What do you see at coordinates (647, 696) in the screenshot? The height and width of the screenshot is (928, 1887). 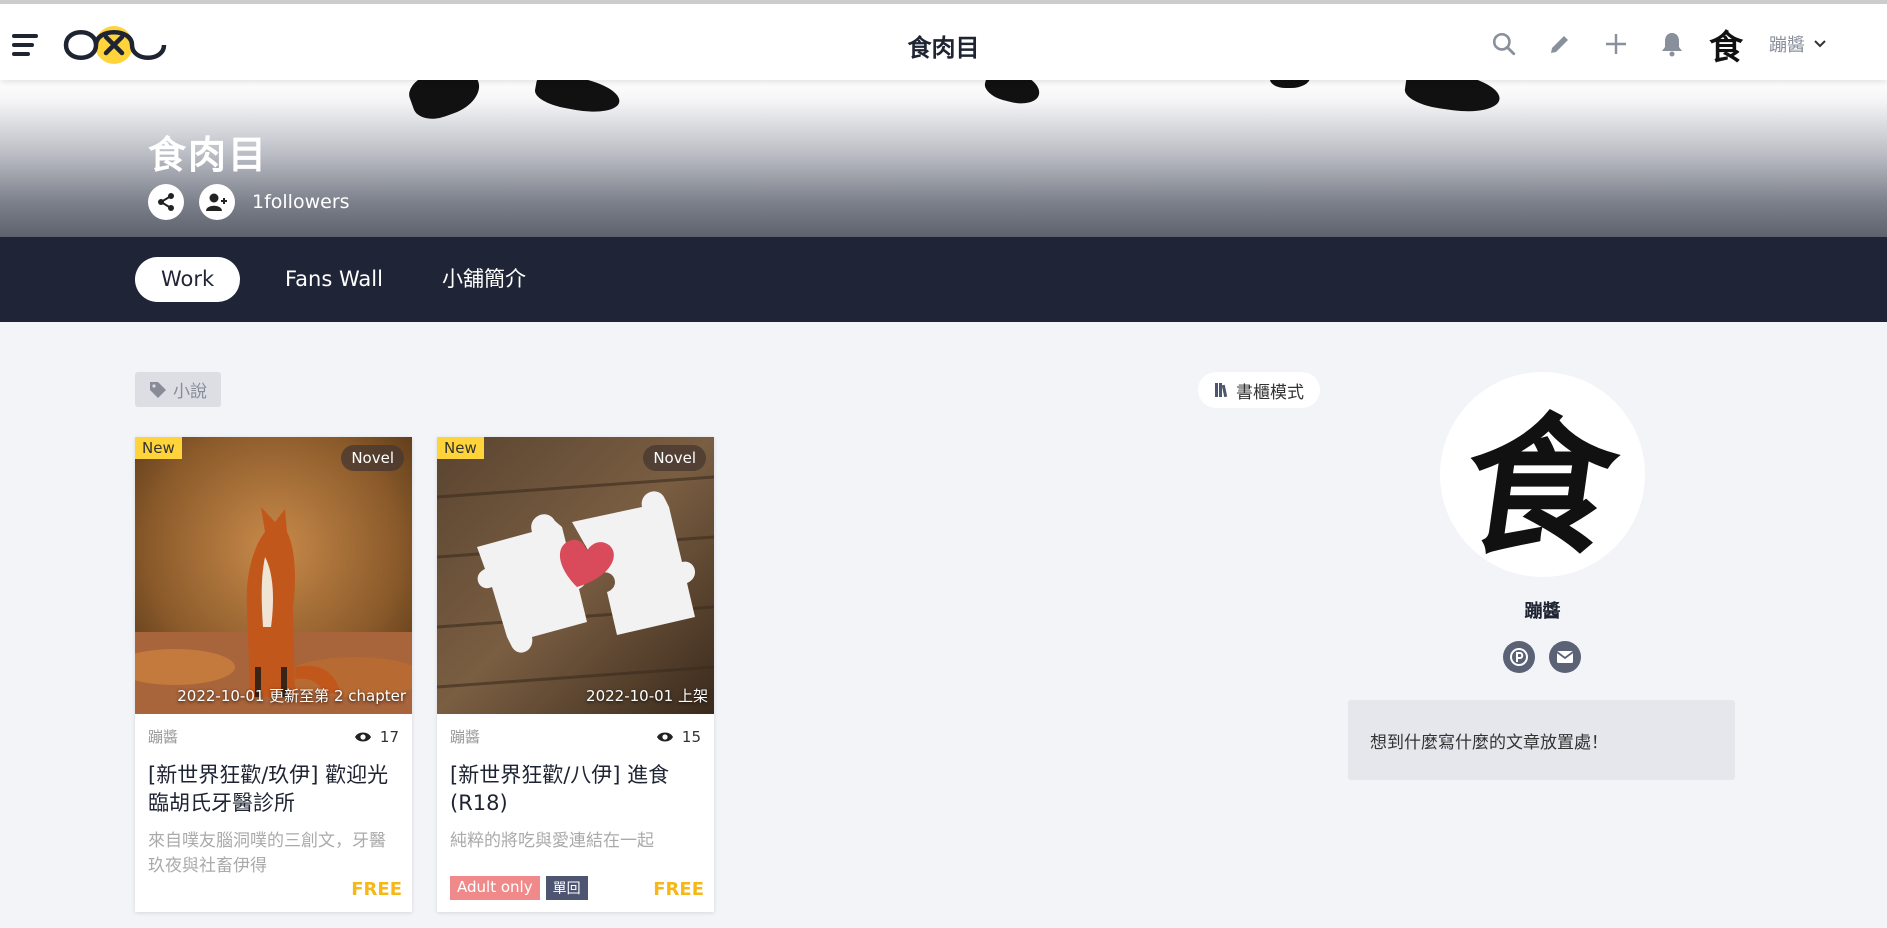 I see `update-caption: 2022-10-01 上架` at bounding box center [647, 696].